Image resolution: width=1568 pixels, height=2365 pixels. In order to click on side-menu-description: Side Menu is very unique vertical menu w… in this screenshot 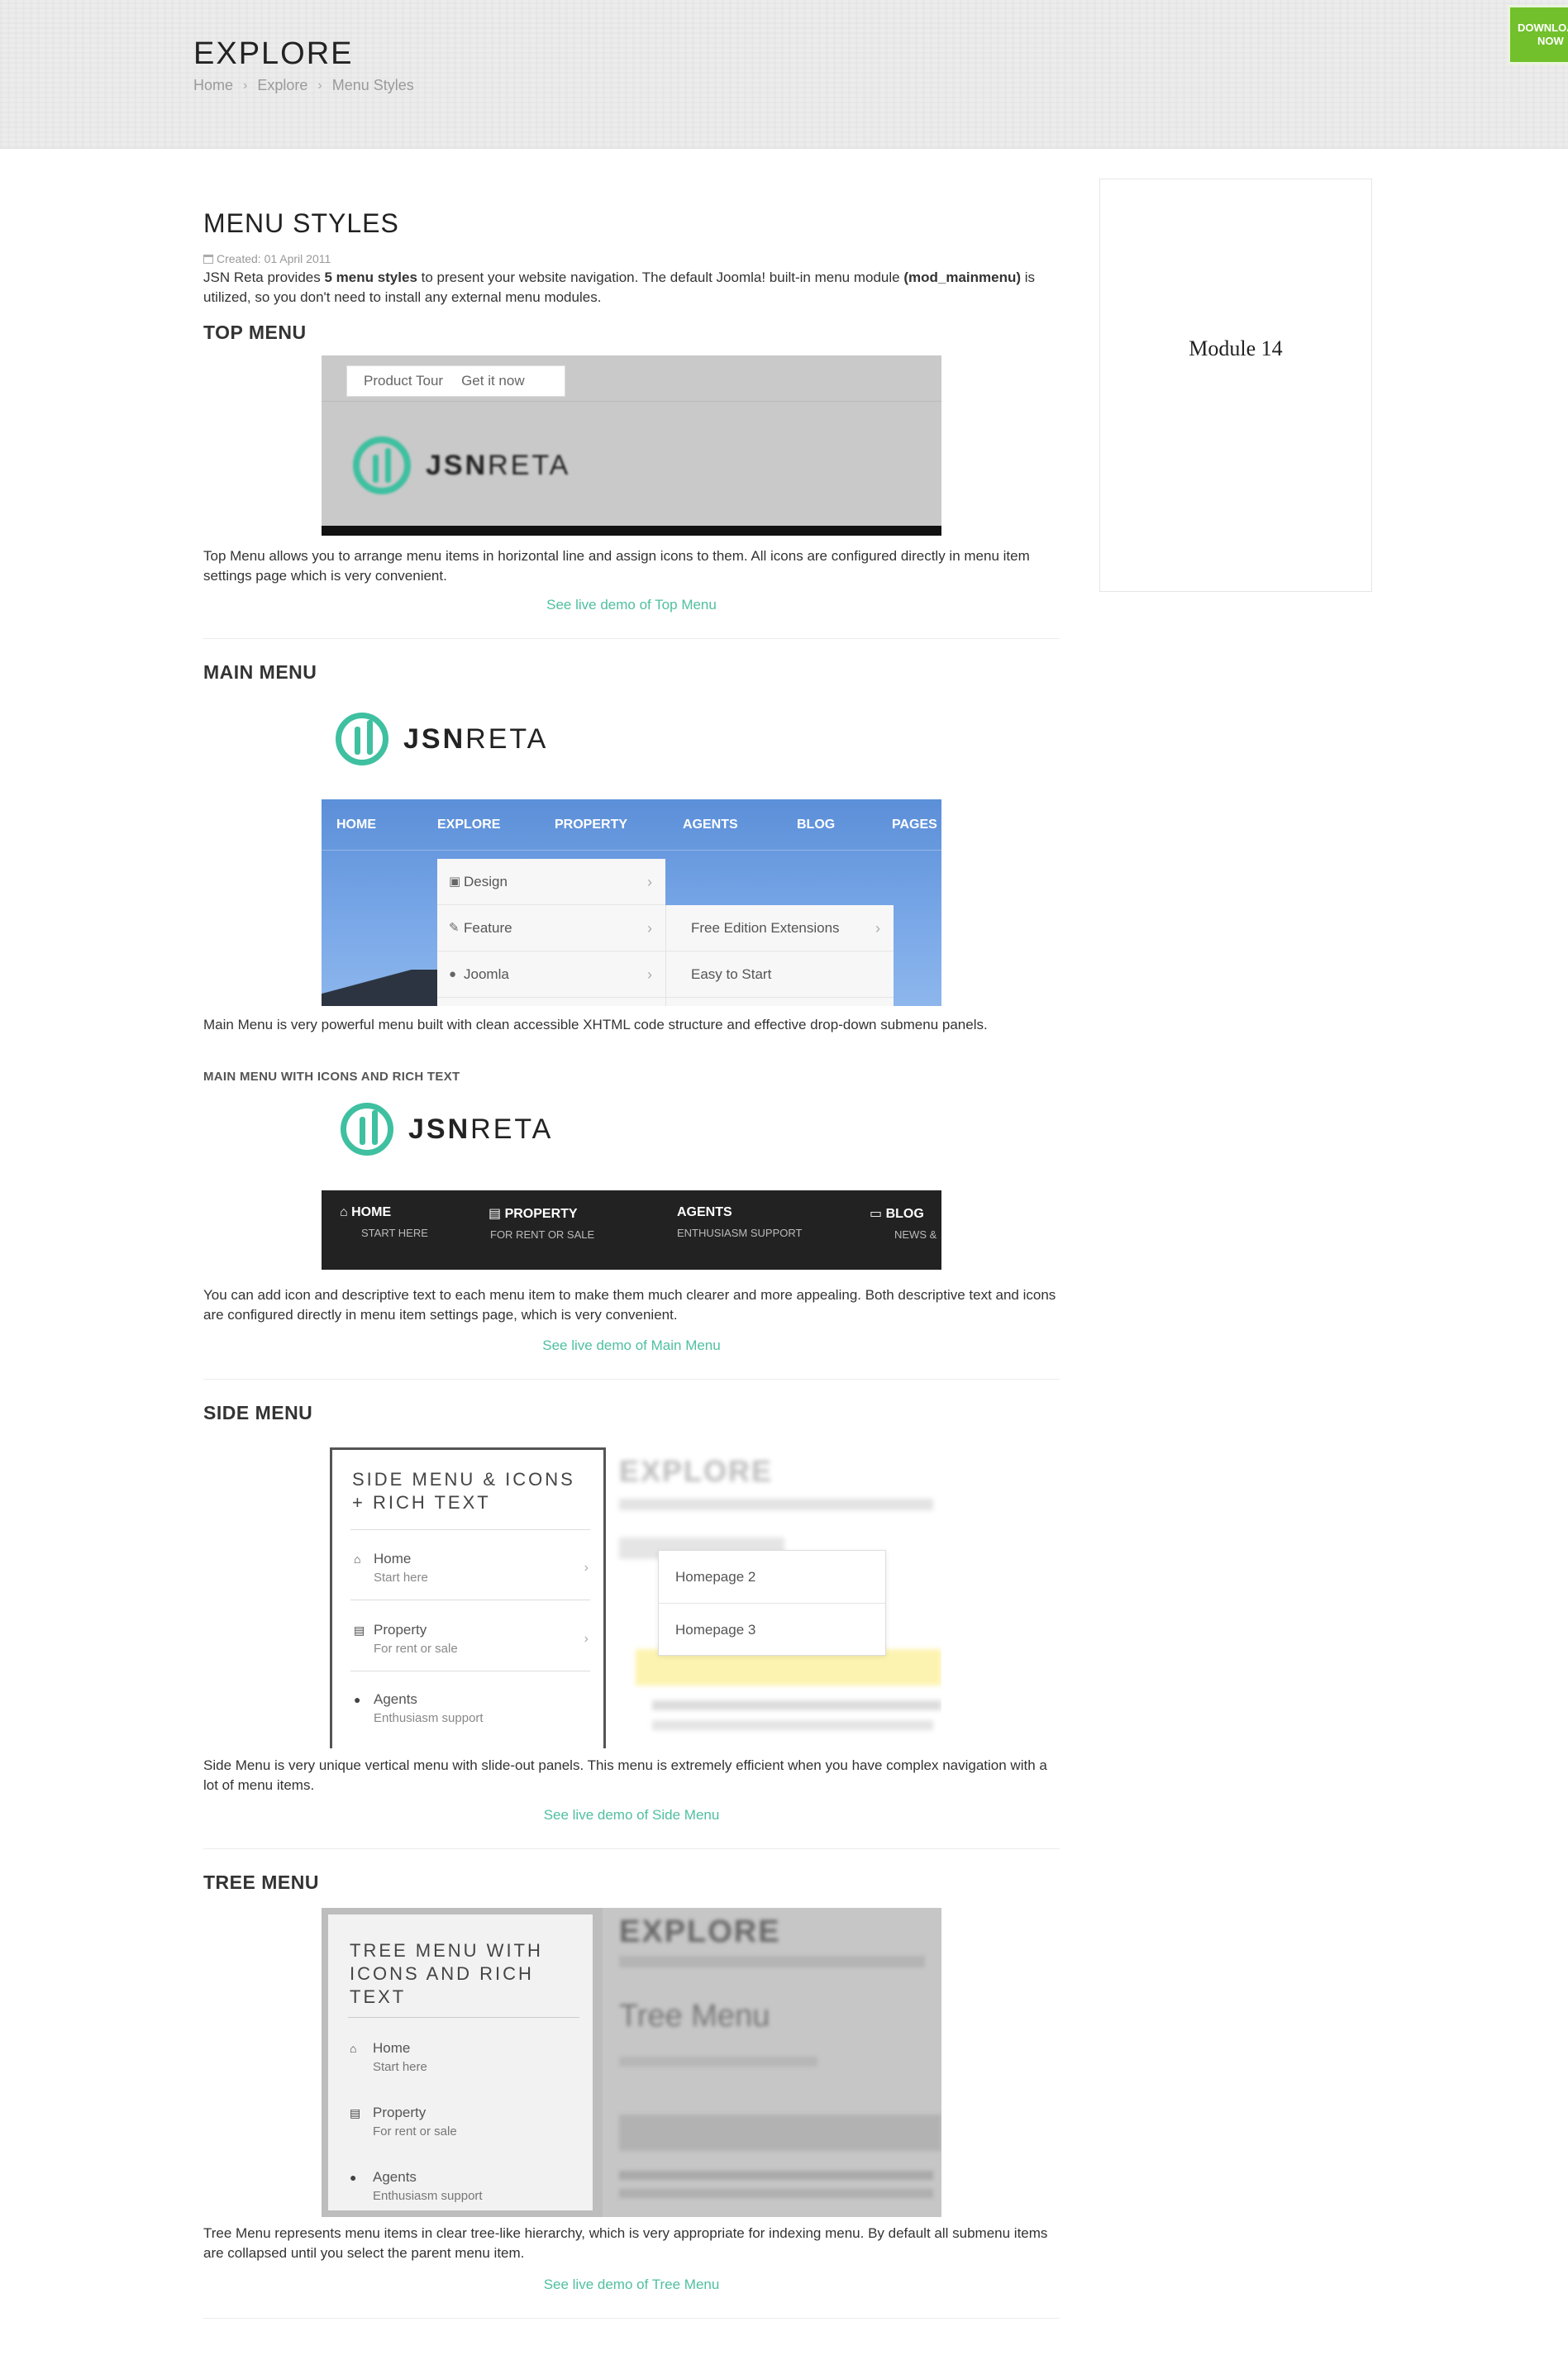, I will do `click(625, 1775)`.